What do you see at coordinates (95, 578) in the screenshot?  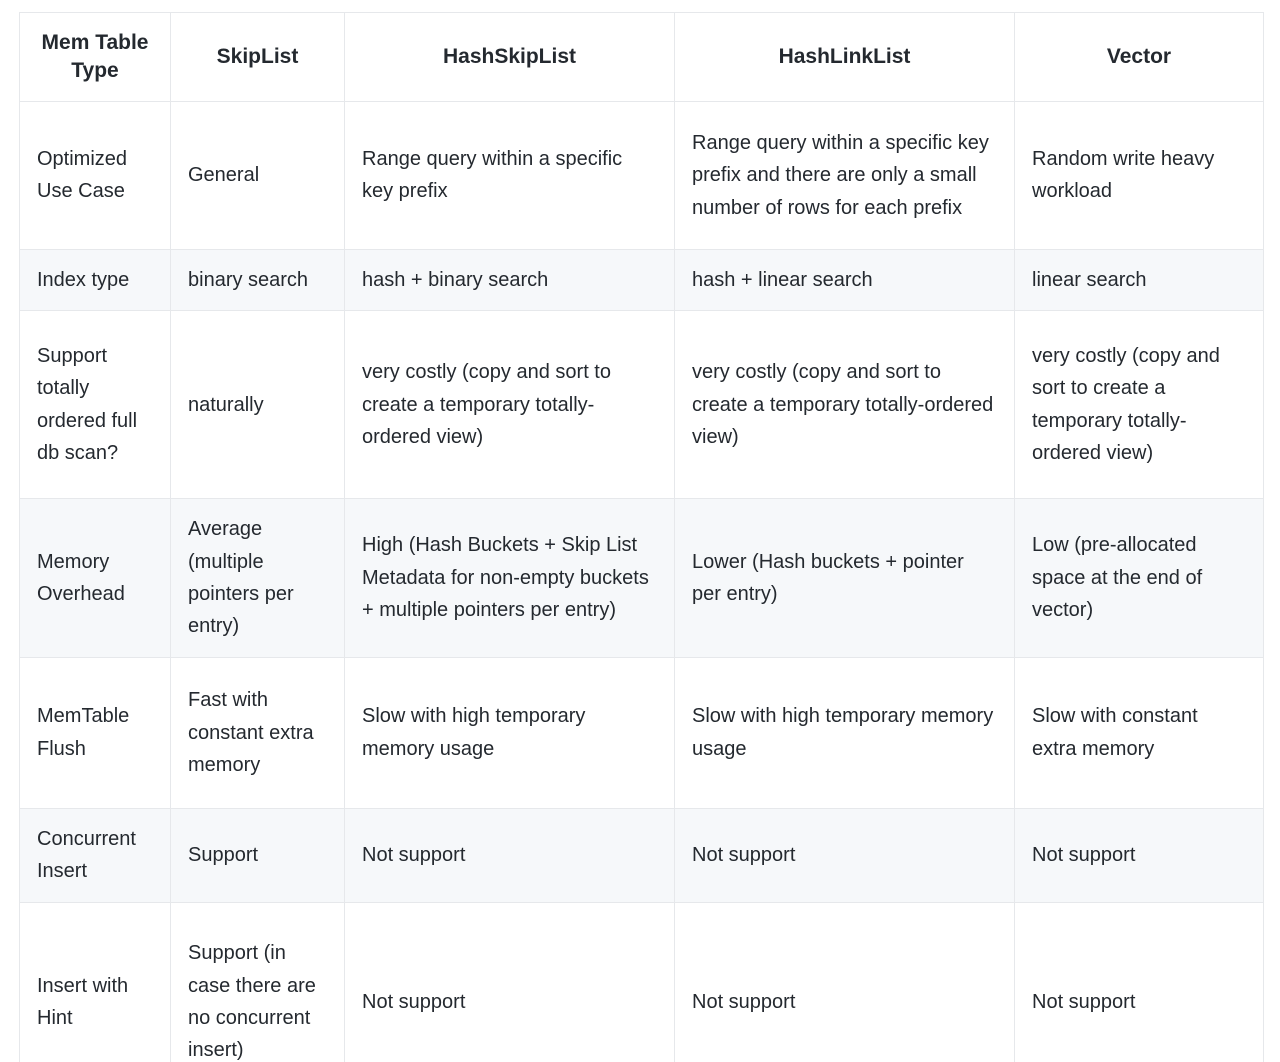 I see `row-label-cell: Memory Overhead` at bounding box center [95, 578].